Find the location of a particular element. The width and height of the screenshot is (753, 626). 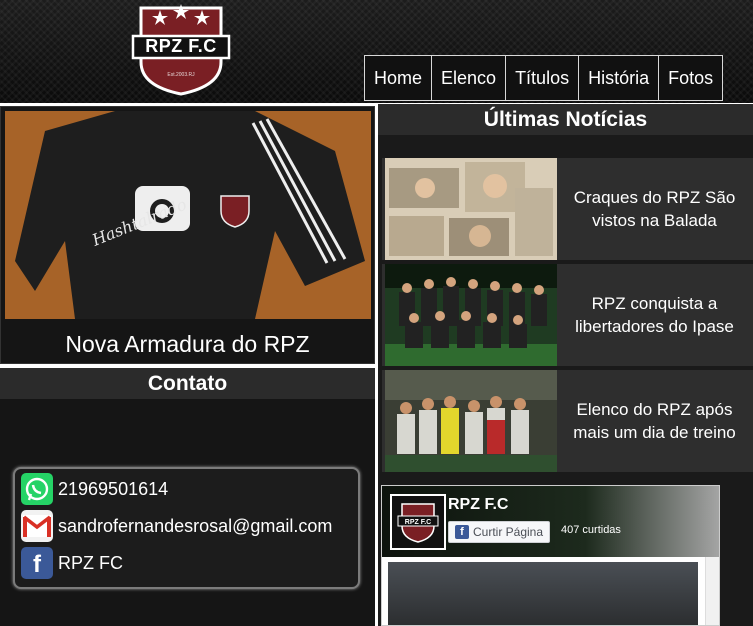

nav-titulos: Títulos is located at coordinates (542, 78).